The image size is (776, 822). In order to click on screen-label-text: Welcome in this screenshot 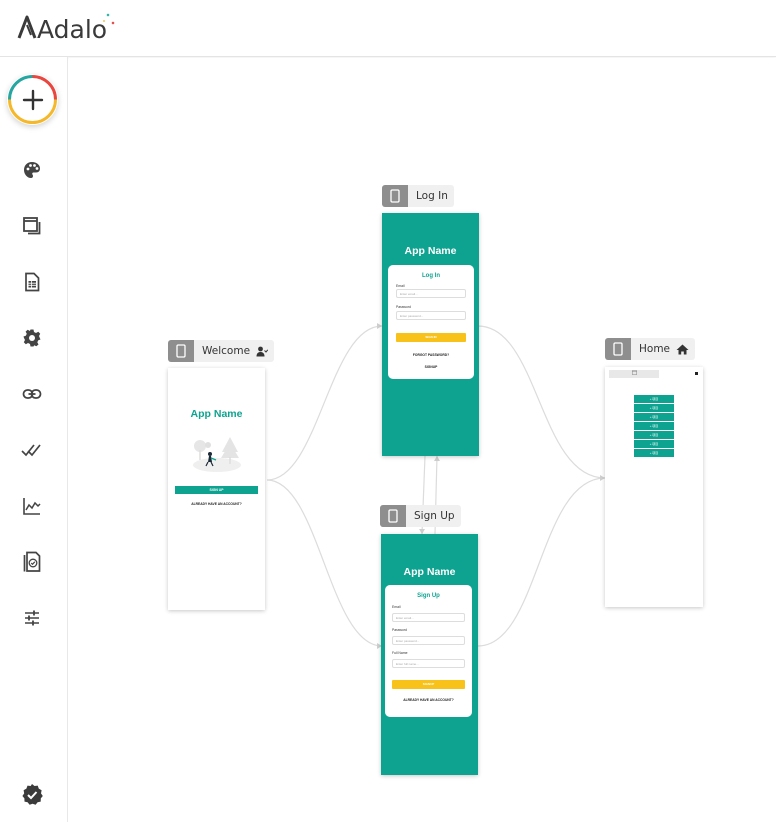, I will do `click(226, 351)`.